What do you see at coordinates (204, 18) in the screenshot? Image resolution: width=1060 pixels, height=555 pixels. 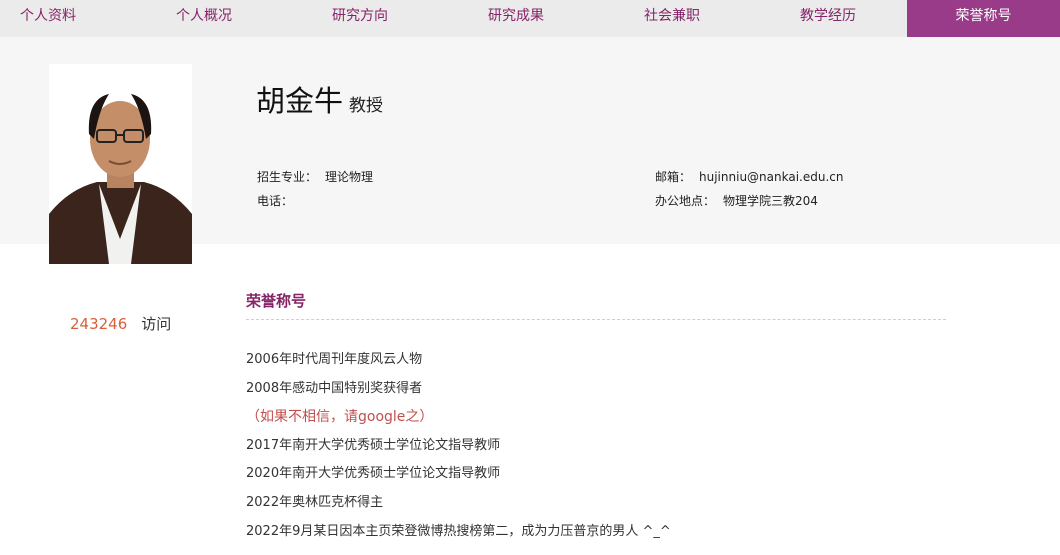 I see `nav-item-overview: 个人概况` at bounding box center [204, 18].